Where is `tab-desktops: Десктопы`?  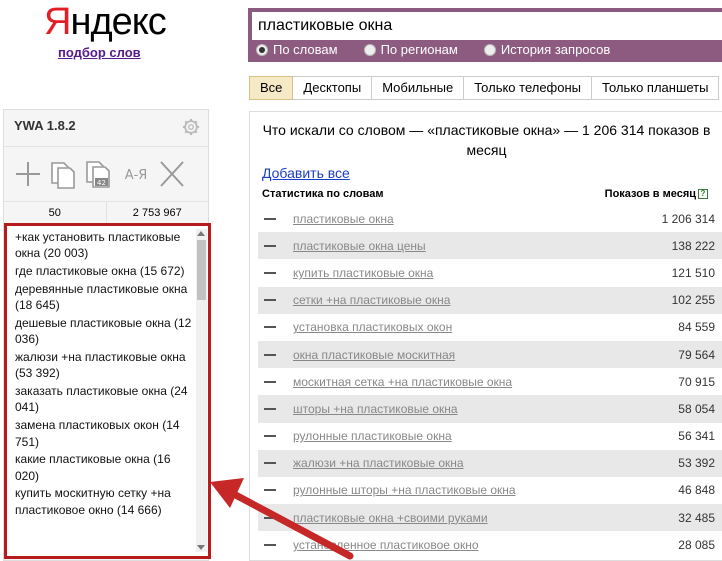 tab-desktops: Десктопы is located at coordinates (333, 88).